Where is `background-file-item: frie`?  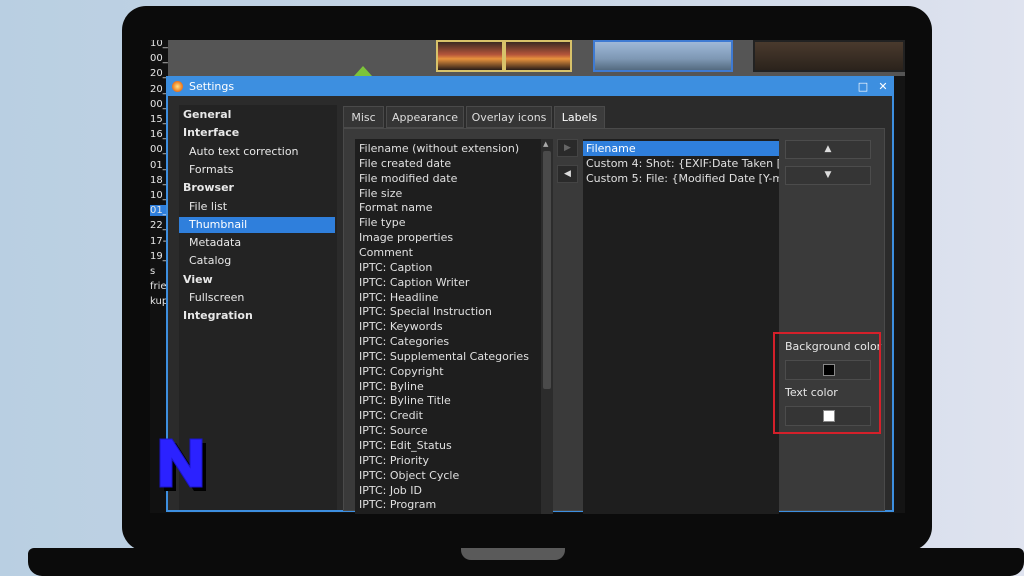 background-file-item: frie is located at coordinates (158, 286).